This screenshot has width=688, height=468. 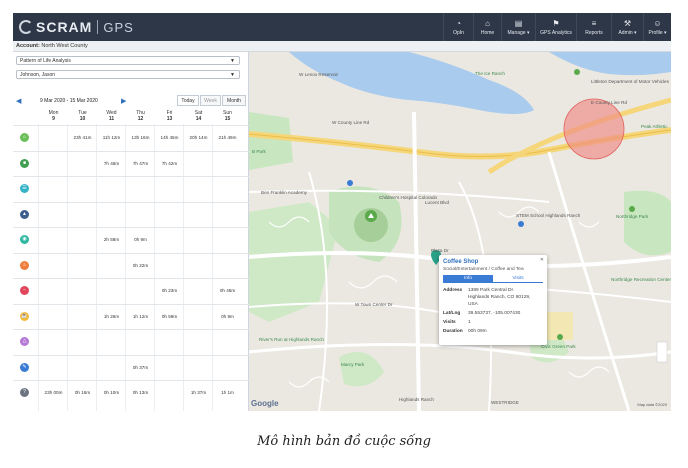 What do you see at coordinates (128, 74) in the screenshot?
I see `person-select: Johnson, Jason ▼` at bounding box center [128, 74].